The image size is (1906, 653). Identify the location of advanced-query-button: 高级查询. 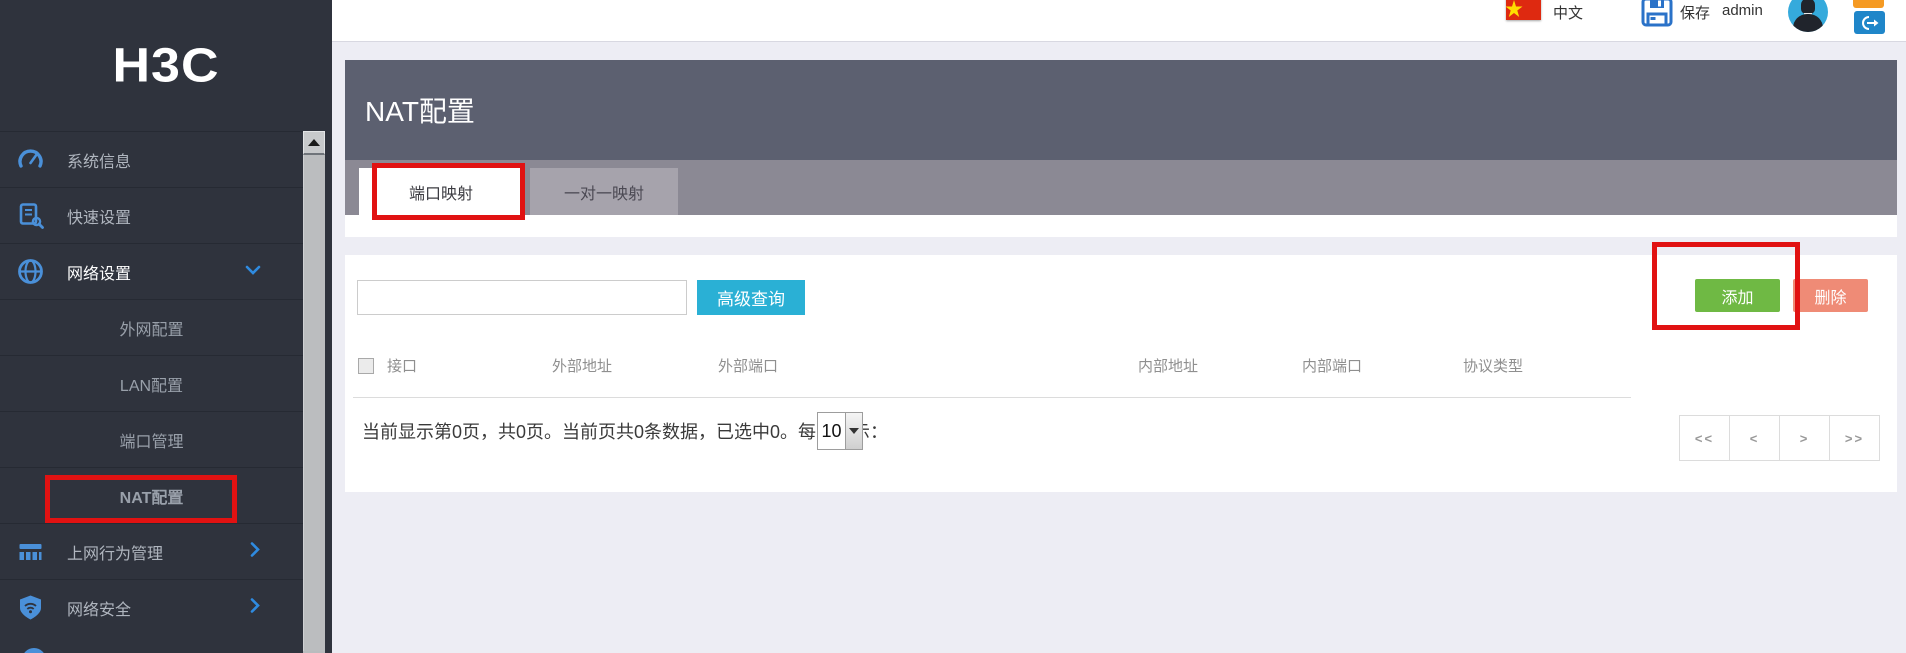
(751, 297).